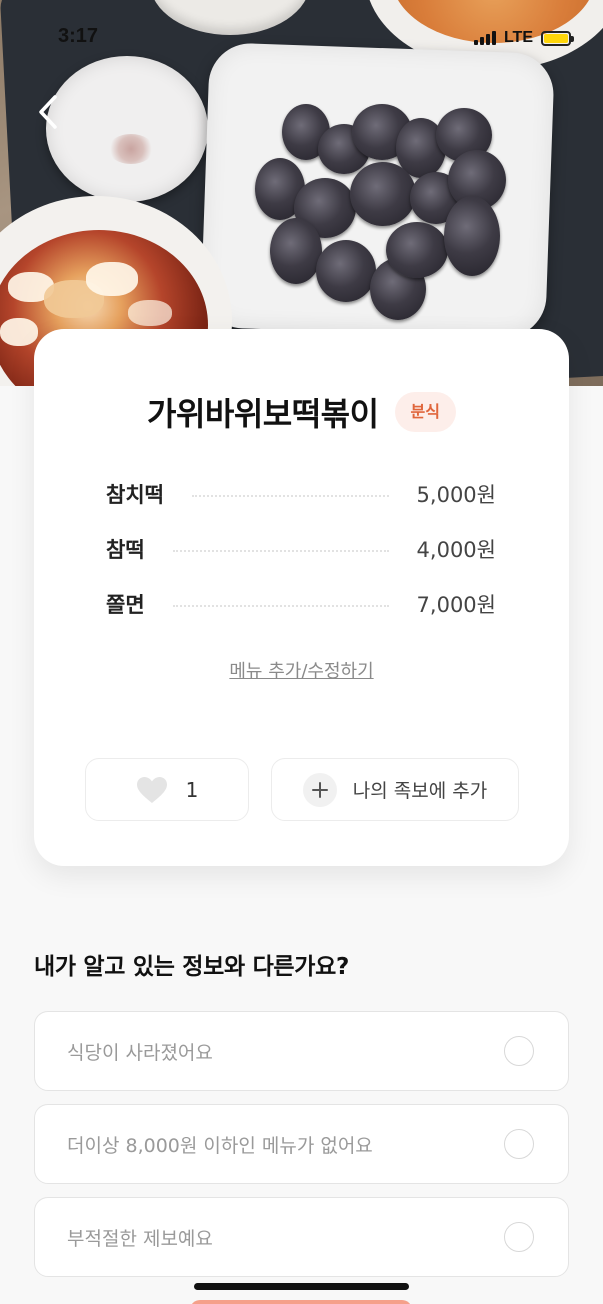 This screenshot has width=603, height=1304. I want to click on like-count: 1, so click(192, 789).